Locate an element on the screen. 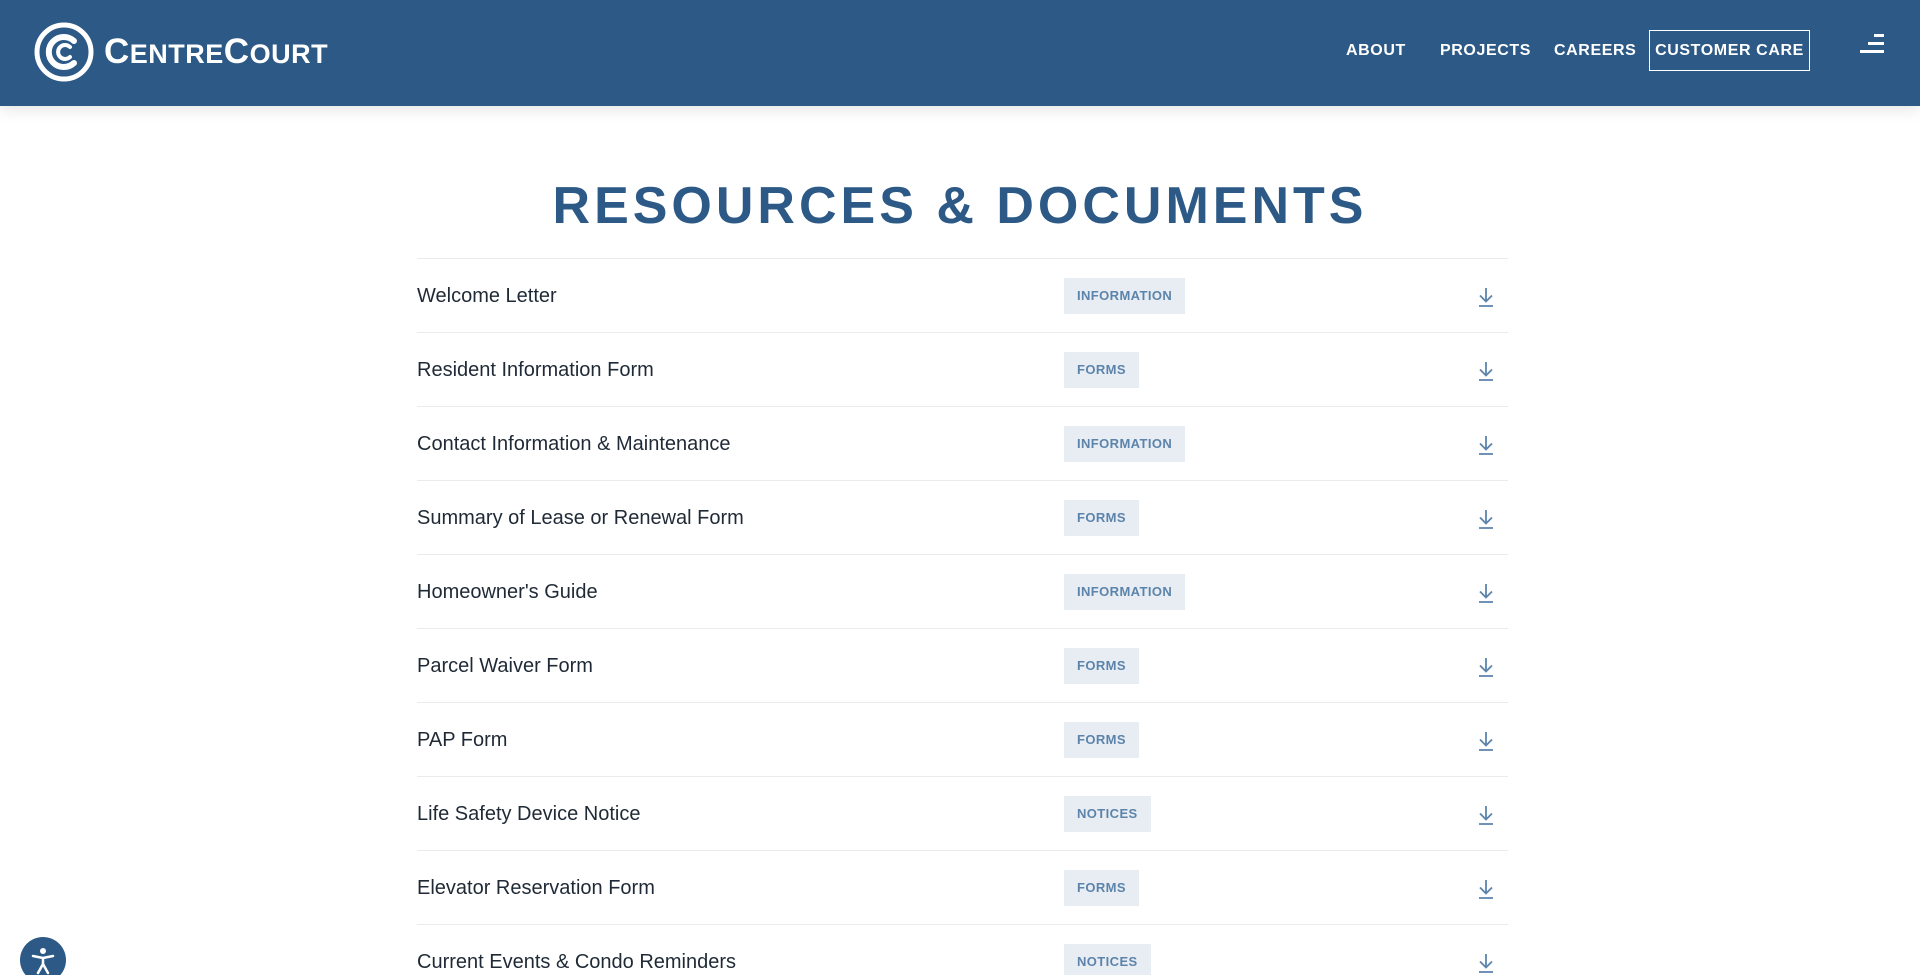 The height and width of the screenshot is (975, 1920). document-row: Life Safety Device Notice NOTICES is located at coordinates (962, 813).